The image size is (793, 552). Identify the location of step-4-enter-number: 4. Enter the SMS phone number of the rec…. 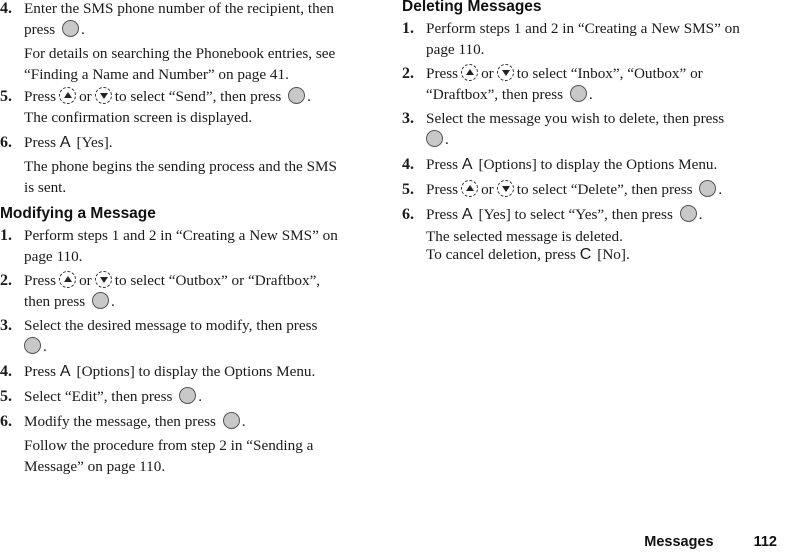
(186, 20).